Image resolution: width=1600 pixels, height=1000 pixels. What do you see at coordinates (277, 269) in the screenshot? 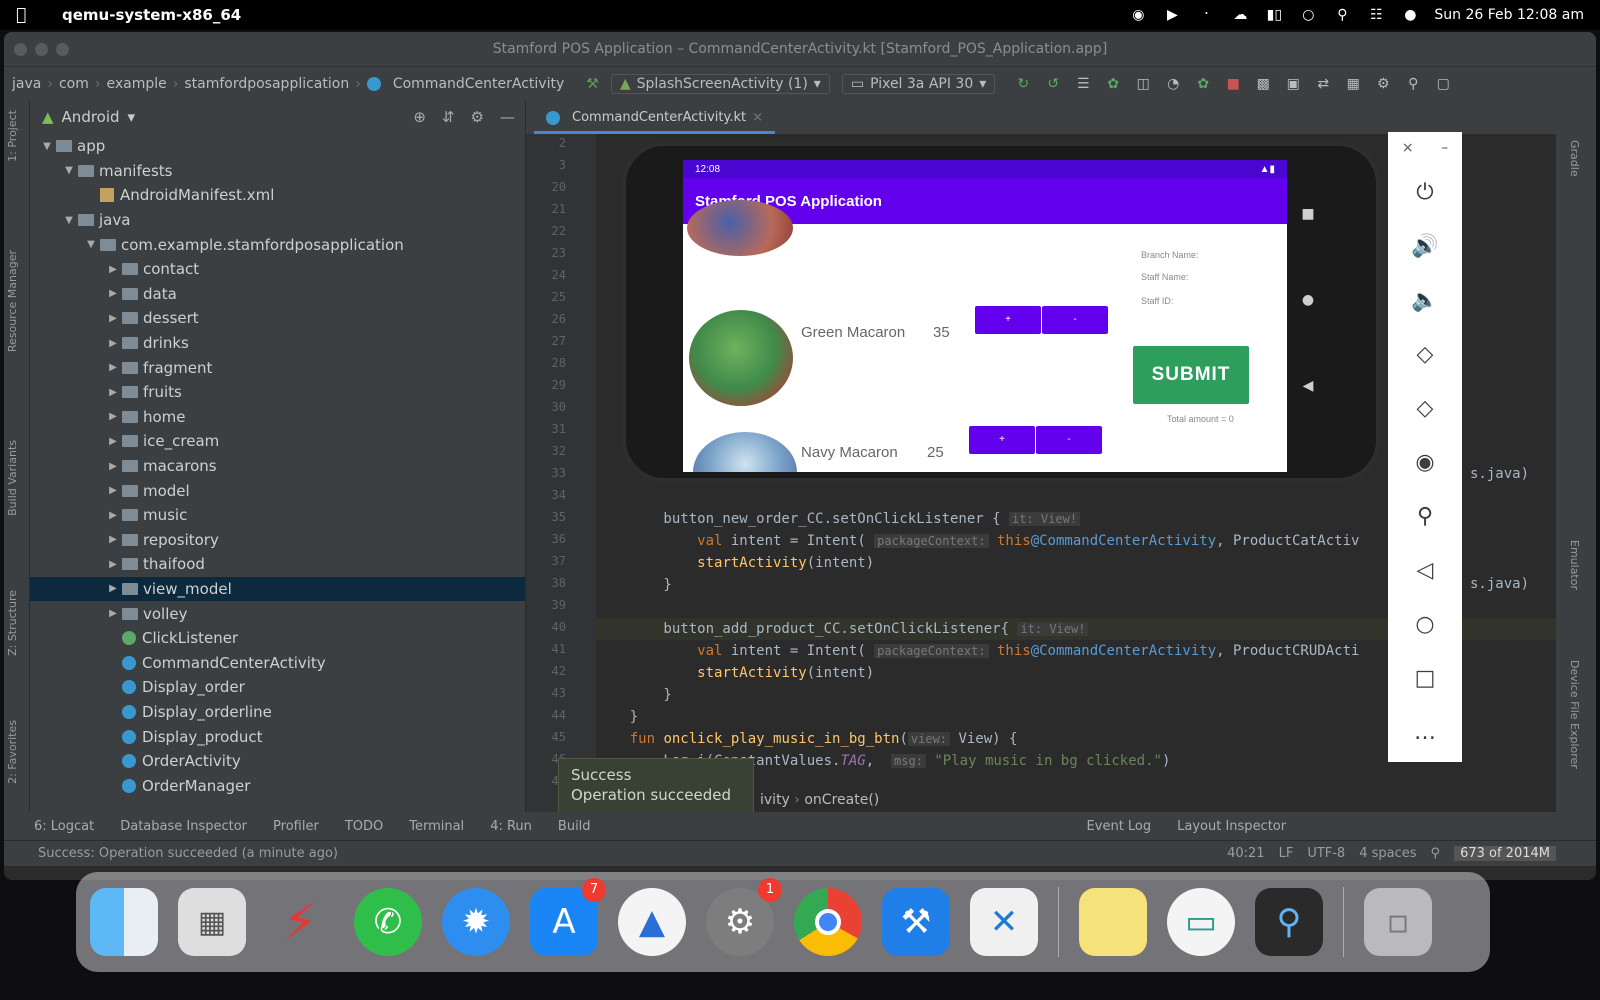
I see `tree-item: ▶ contact` at bounding box center [277, 269].